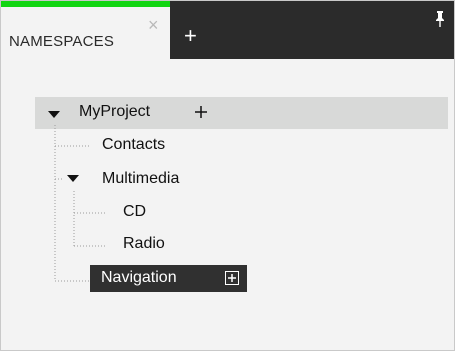 Image resolution: width=455 pixels, height=351 pixels. What do you see at coordinates (153, 25) in the screenshot?
I see `close-tab-icon: ×` at bounding box center [153, 25].